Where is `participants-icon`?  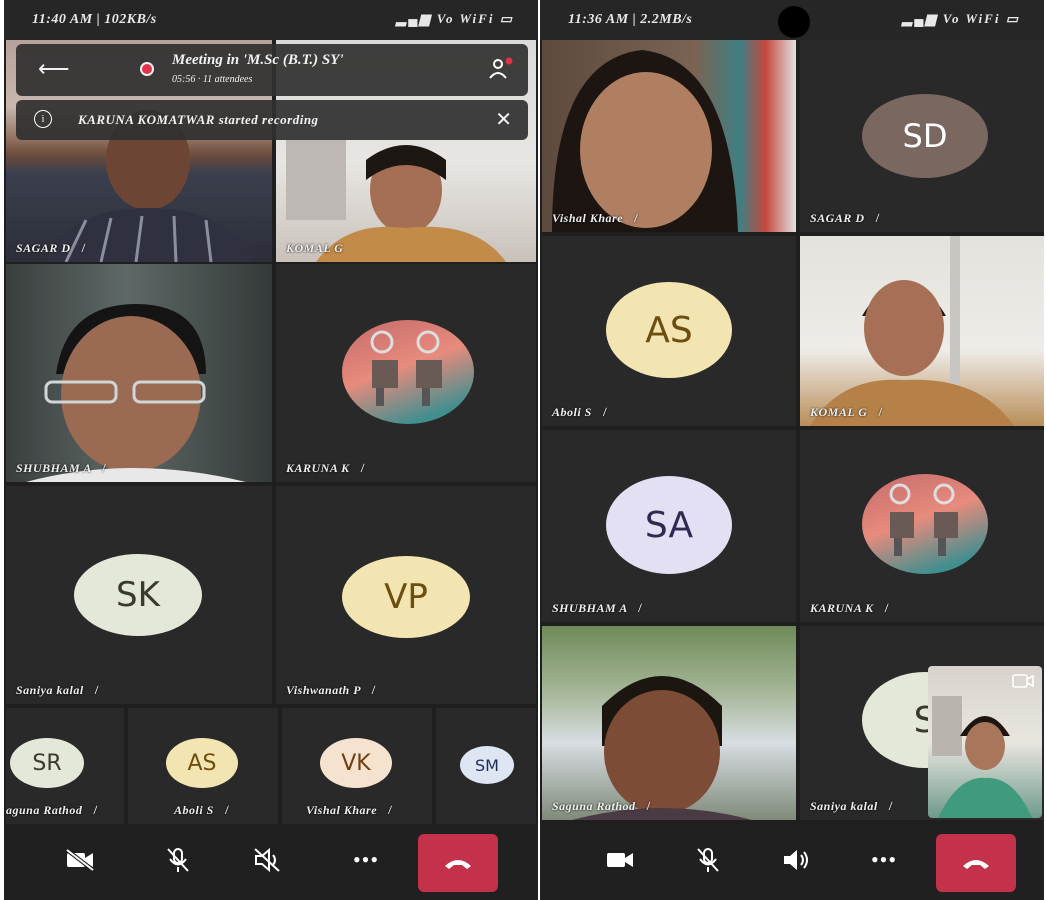 participants-icon is located at coordinates (501, 71).